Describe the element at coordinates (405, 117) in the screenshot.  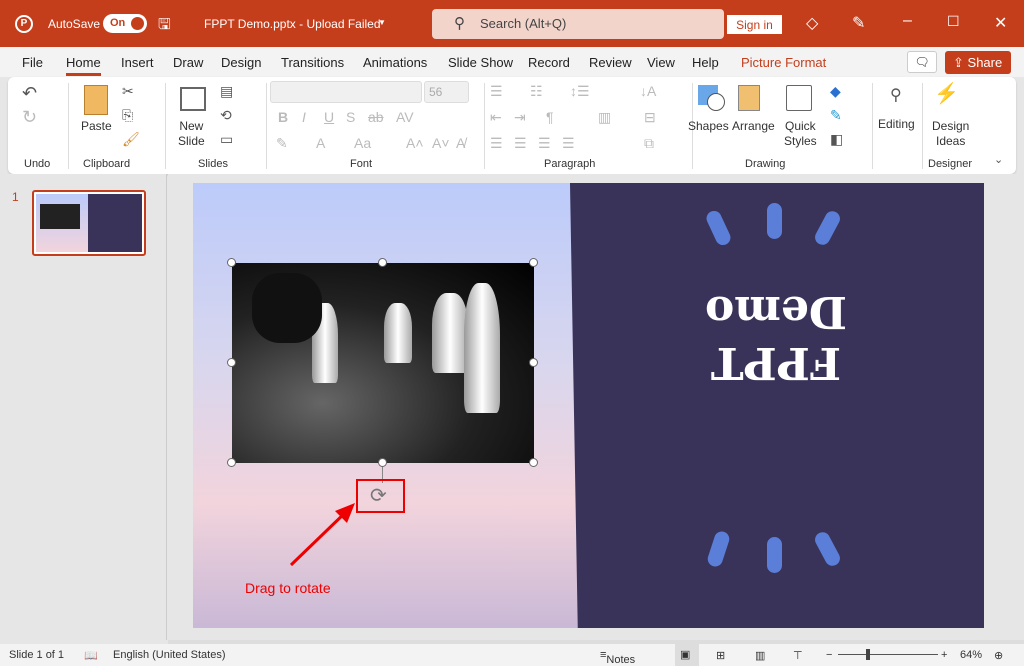
I see `char-spacing-icon: AV` at that location.